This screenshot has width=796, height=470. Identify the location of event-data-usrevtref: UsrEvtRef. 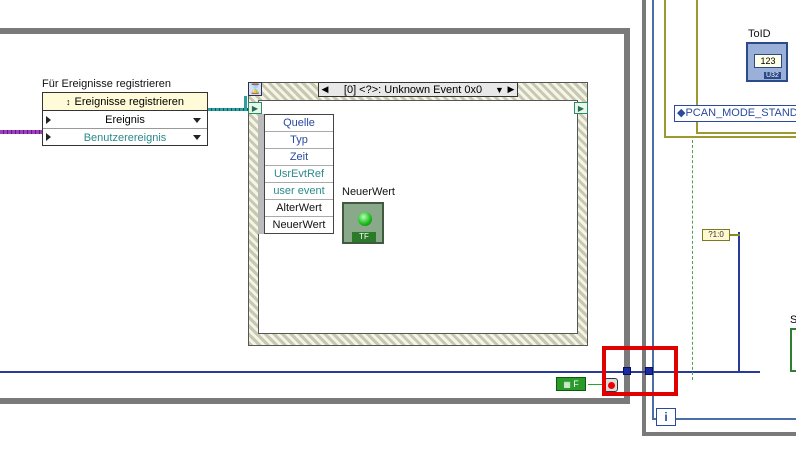
(299, 174).